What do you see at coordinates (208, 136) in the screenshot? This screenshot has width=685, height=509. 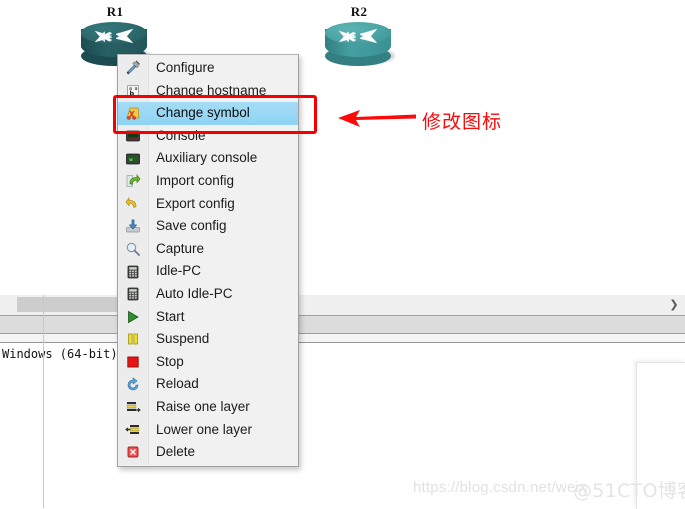 I see `menu-item-console: Console` at bounding box center [208, 136].